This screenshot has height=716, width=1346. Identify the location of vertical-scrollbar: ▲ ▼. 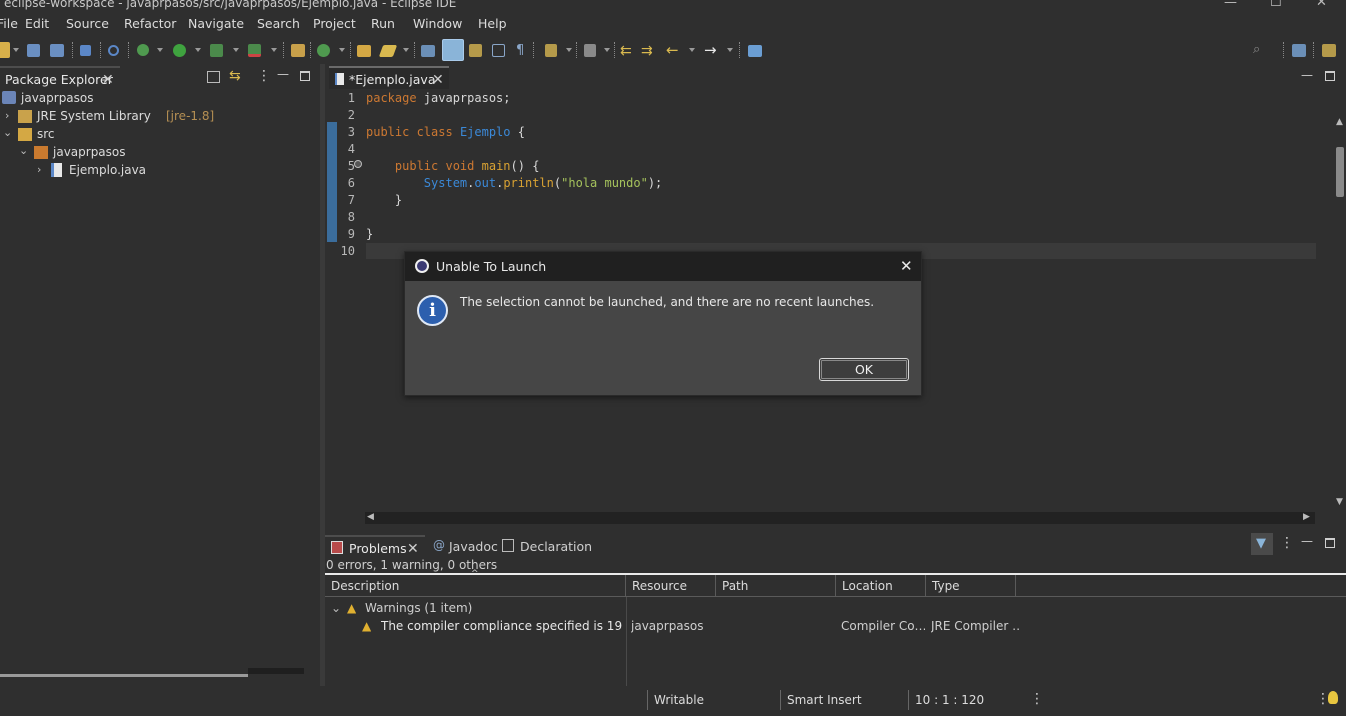
(1340, 327).